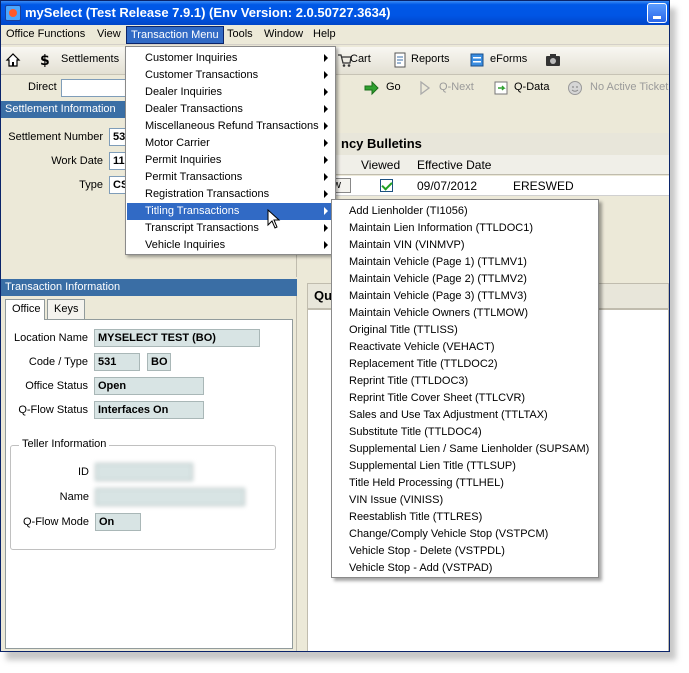  Describe the element at coordinates (13, 60) in the screenshot. I see `home-icon` at that location.